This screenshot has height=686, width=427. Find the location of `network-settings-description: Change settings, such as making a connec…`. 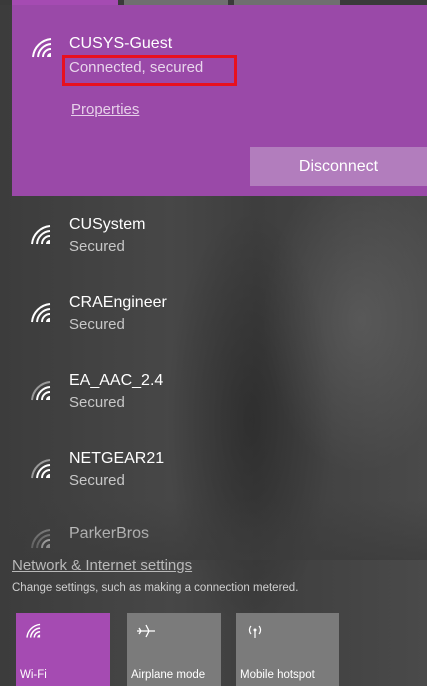

network-settings-description: Change settings, such as making a connec… is located at coordinates (155, 588).